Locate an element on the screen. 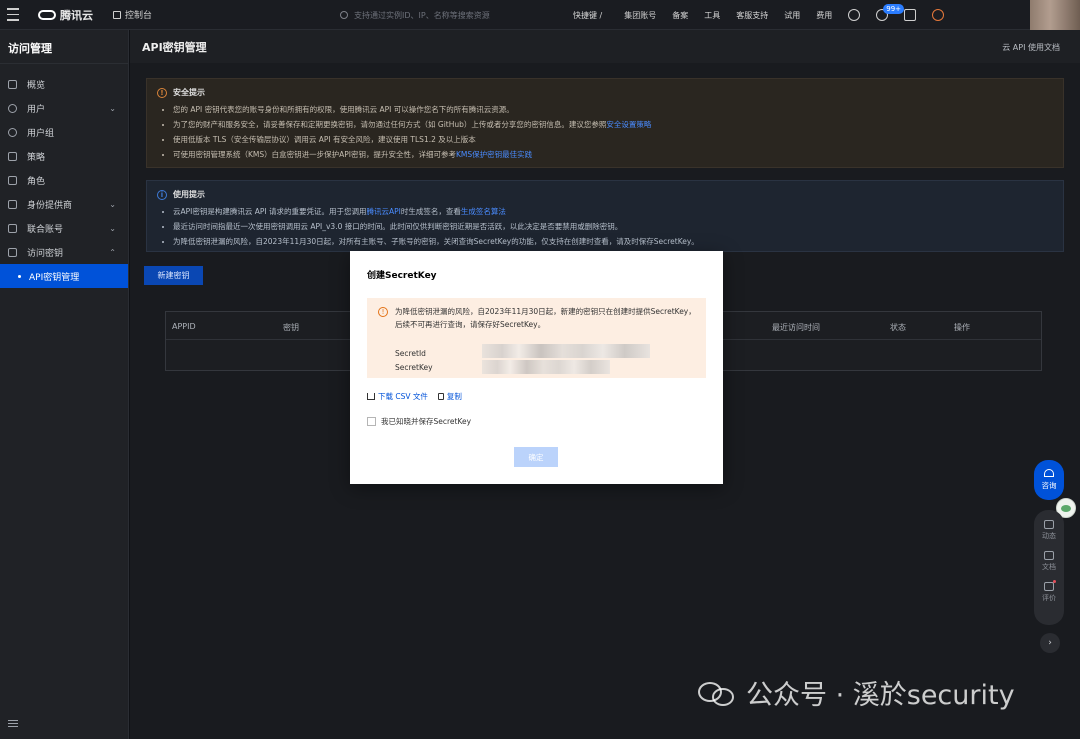 Image resolution: width=1080 pixels, height=739 pixels. watermark: 公众号 · 溪於security is located at coordinates (856, 692).